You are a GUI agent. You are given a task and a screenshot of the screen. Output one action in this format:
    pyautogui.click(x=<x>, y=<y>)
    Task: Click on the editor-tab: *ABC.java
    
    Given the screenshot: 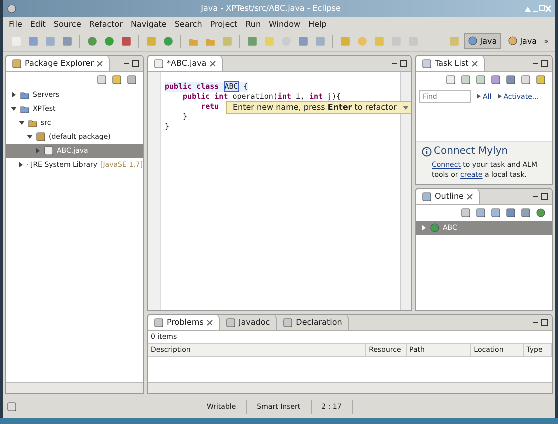 What is the action you would take?
    pyautogui.click(x=185, y=63)
    